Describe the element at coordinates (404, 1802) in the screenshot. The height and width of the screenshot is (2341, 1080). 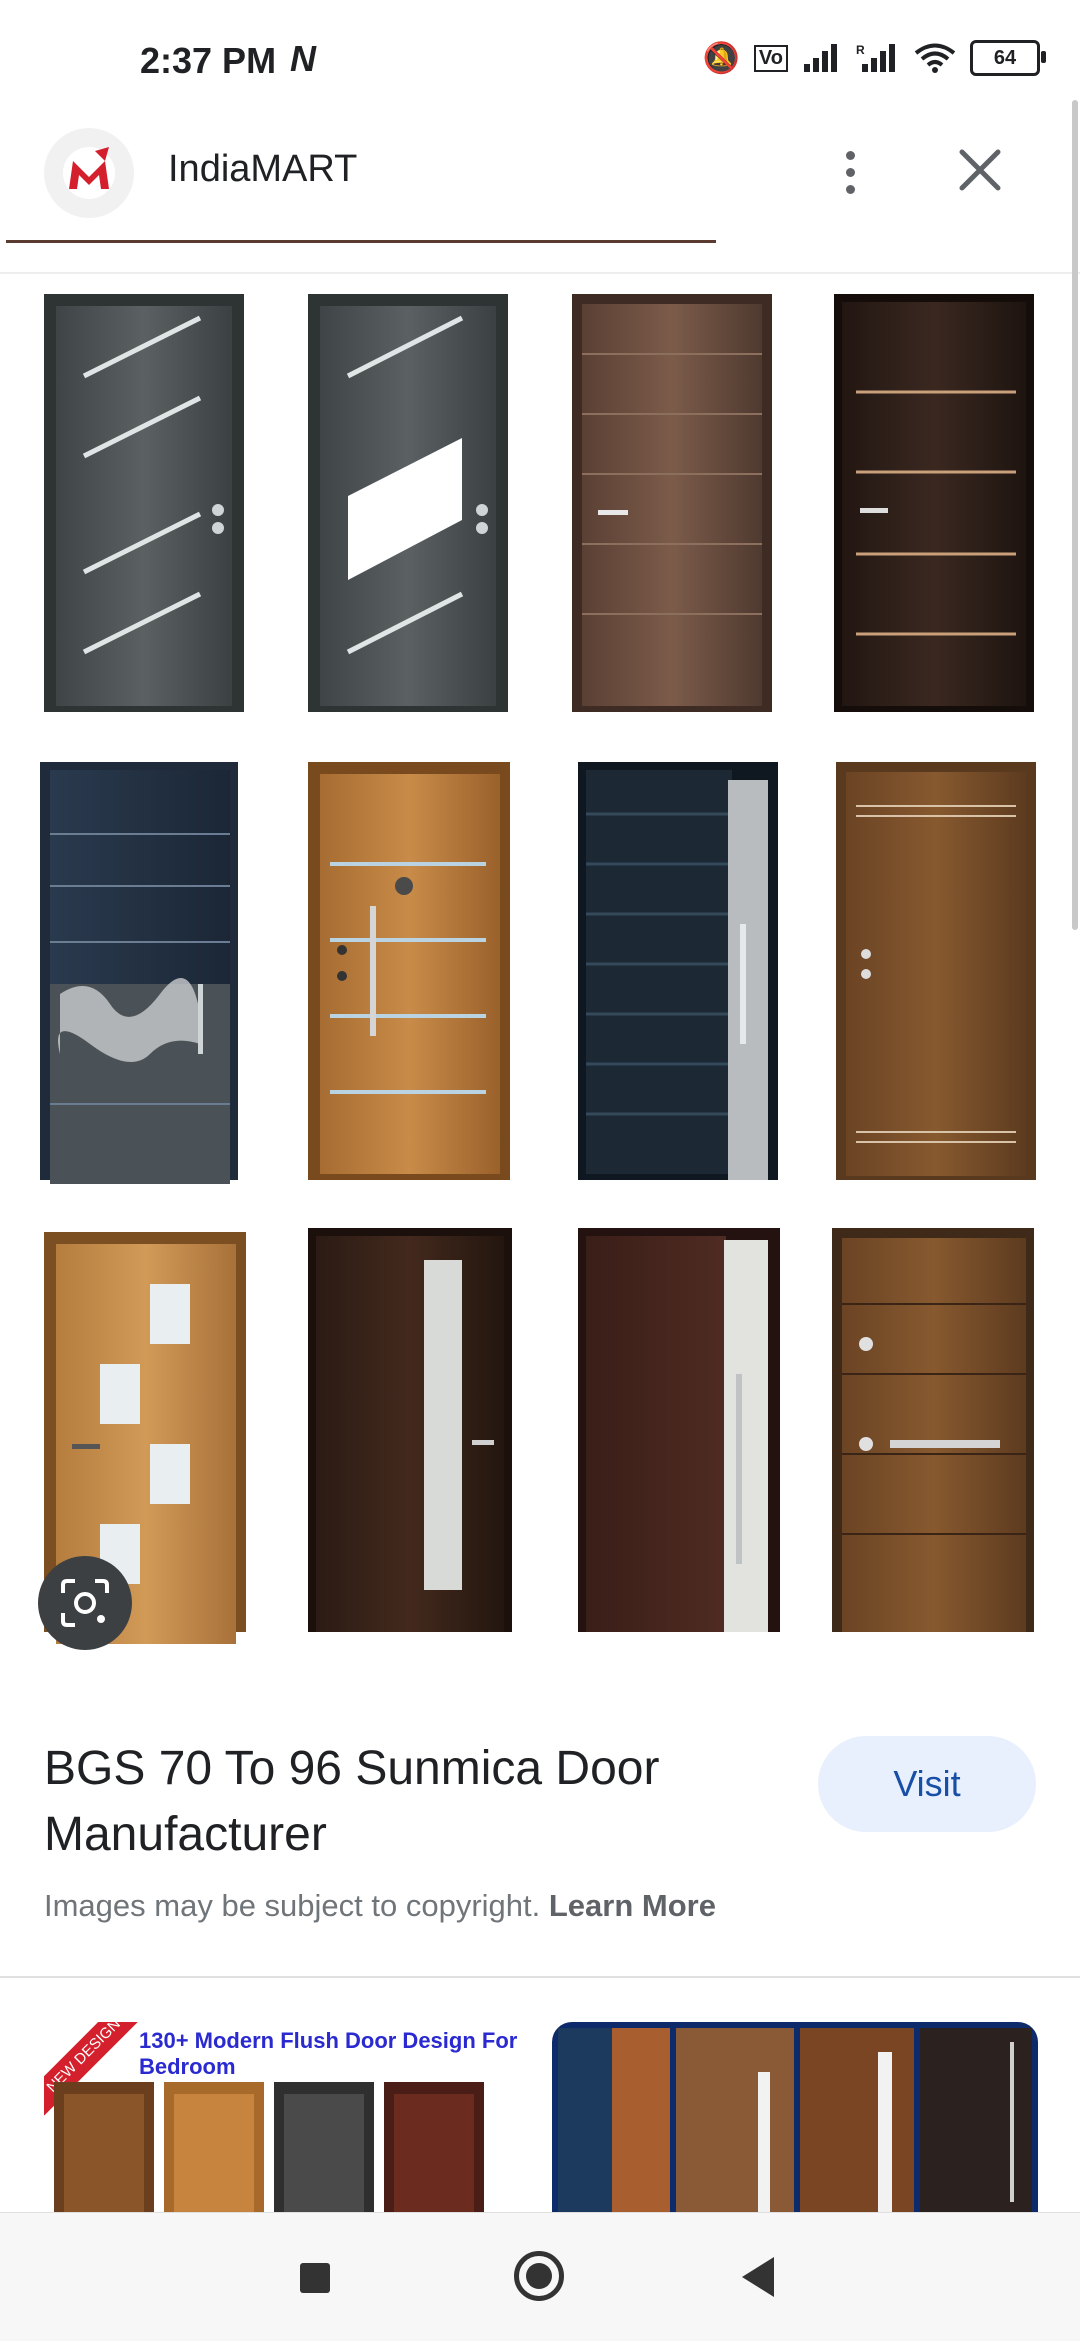
I see `image-title: BGS 70 To 96 Sunmica Door Manufacturer` at that location.